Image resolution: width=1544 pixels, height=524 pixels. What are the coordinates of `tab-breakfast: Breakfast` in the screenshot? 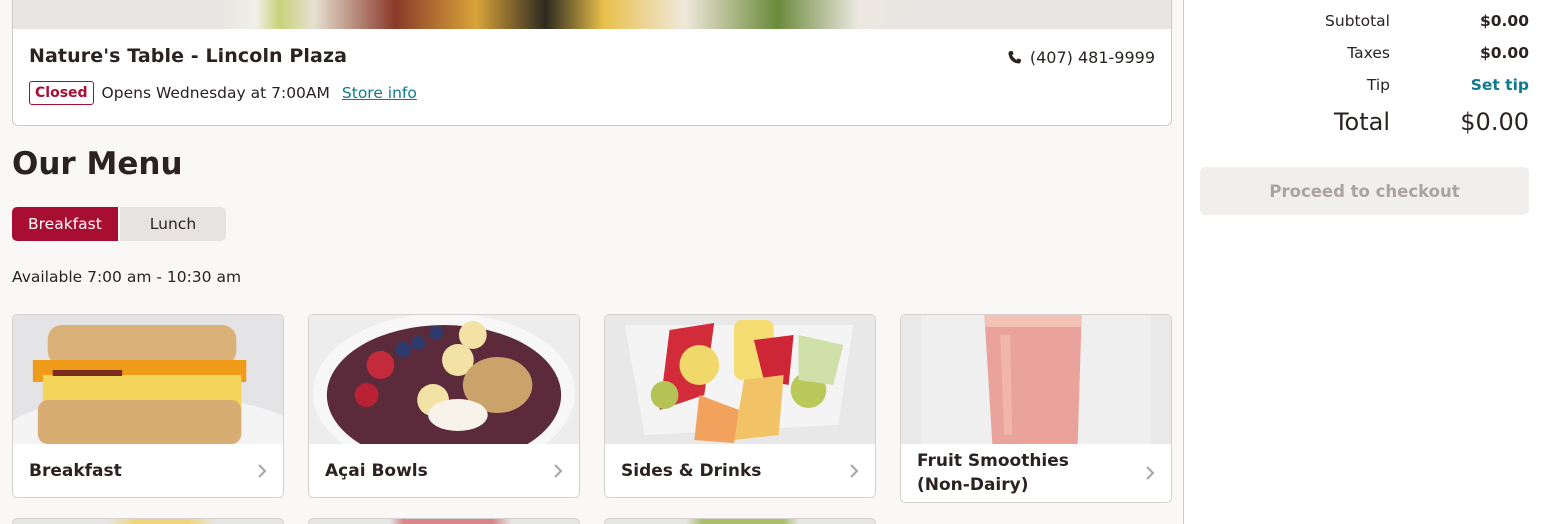 It's located at (65, 224).